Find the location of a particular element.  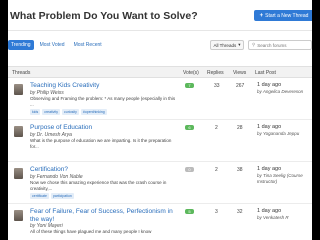

search-box: ⚲ is located at coordinates (280, 45).